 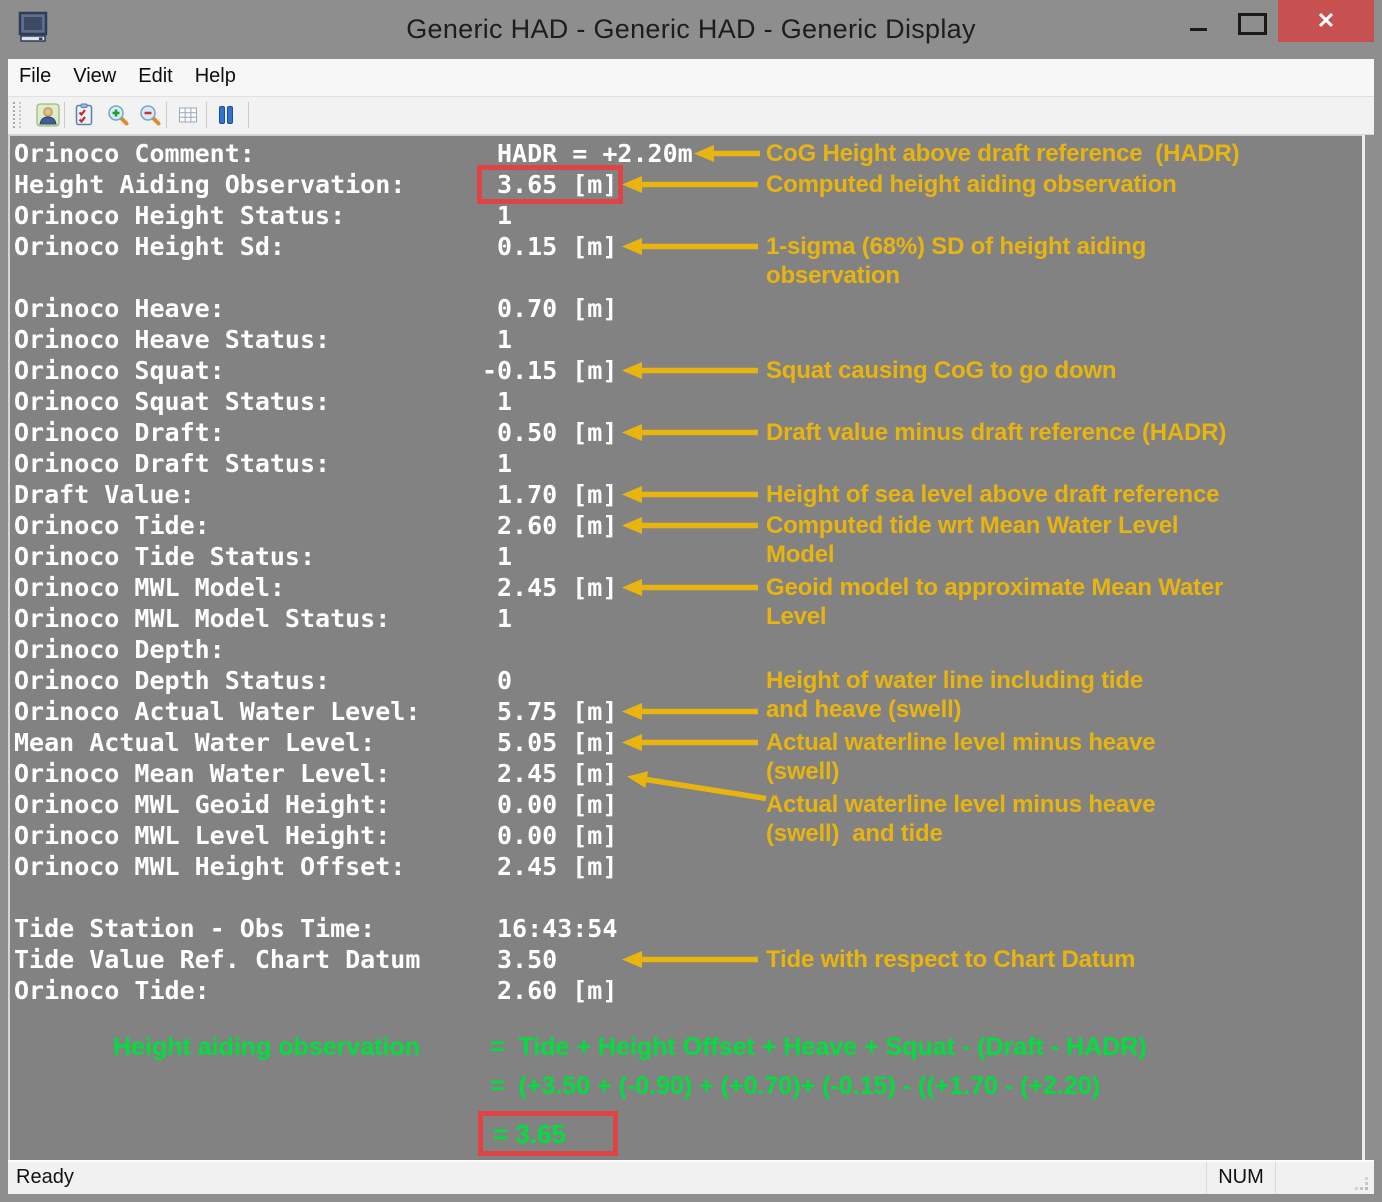 I want to click on data-row: Orinoco Tide: 2.60 [m], so click(x=680, y=990).